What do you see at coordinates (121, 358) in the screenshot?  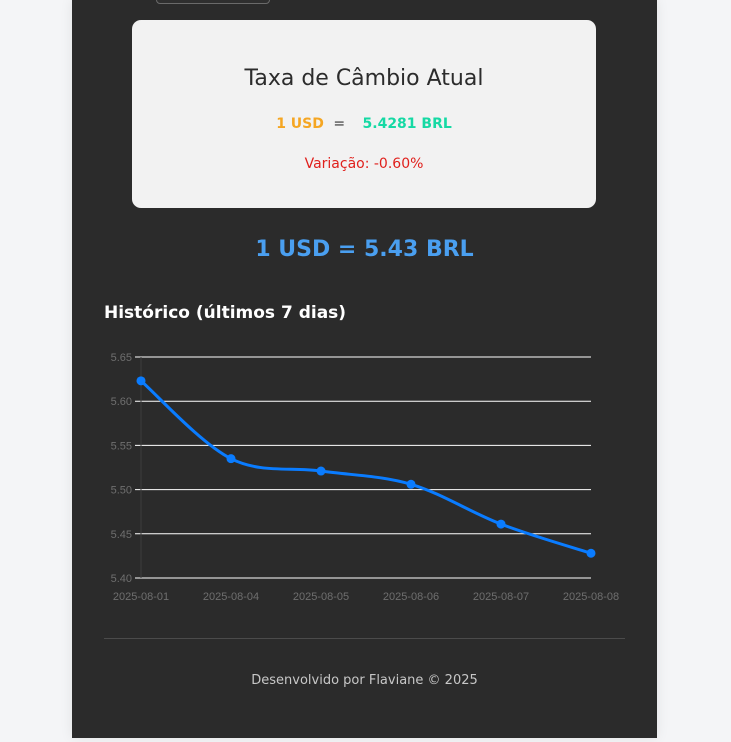 I see `y-tick-label: 5.65` at bounding box center [121, 358].